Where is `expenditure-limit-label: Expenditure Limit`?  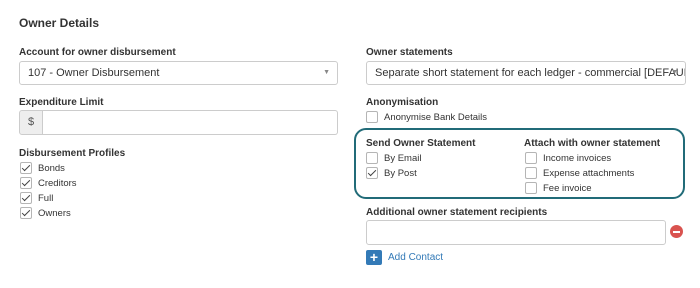 expenditure-limit-label: Expenditure Limit is located at coordinates (61, 102).